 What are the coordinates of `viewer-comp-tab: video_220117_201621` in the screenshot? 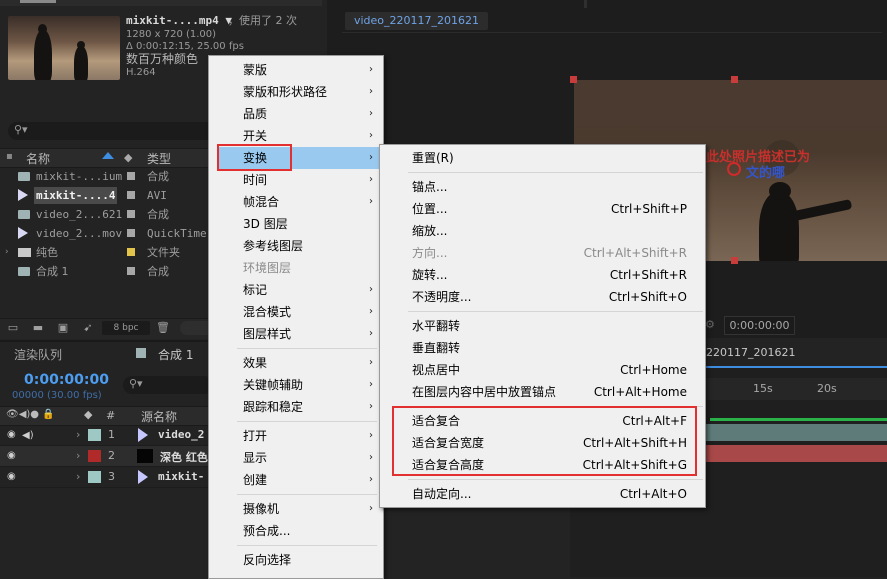 It's located at (416, 21).